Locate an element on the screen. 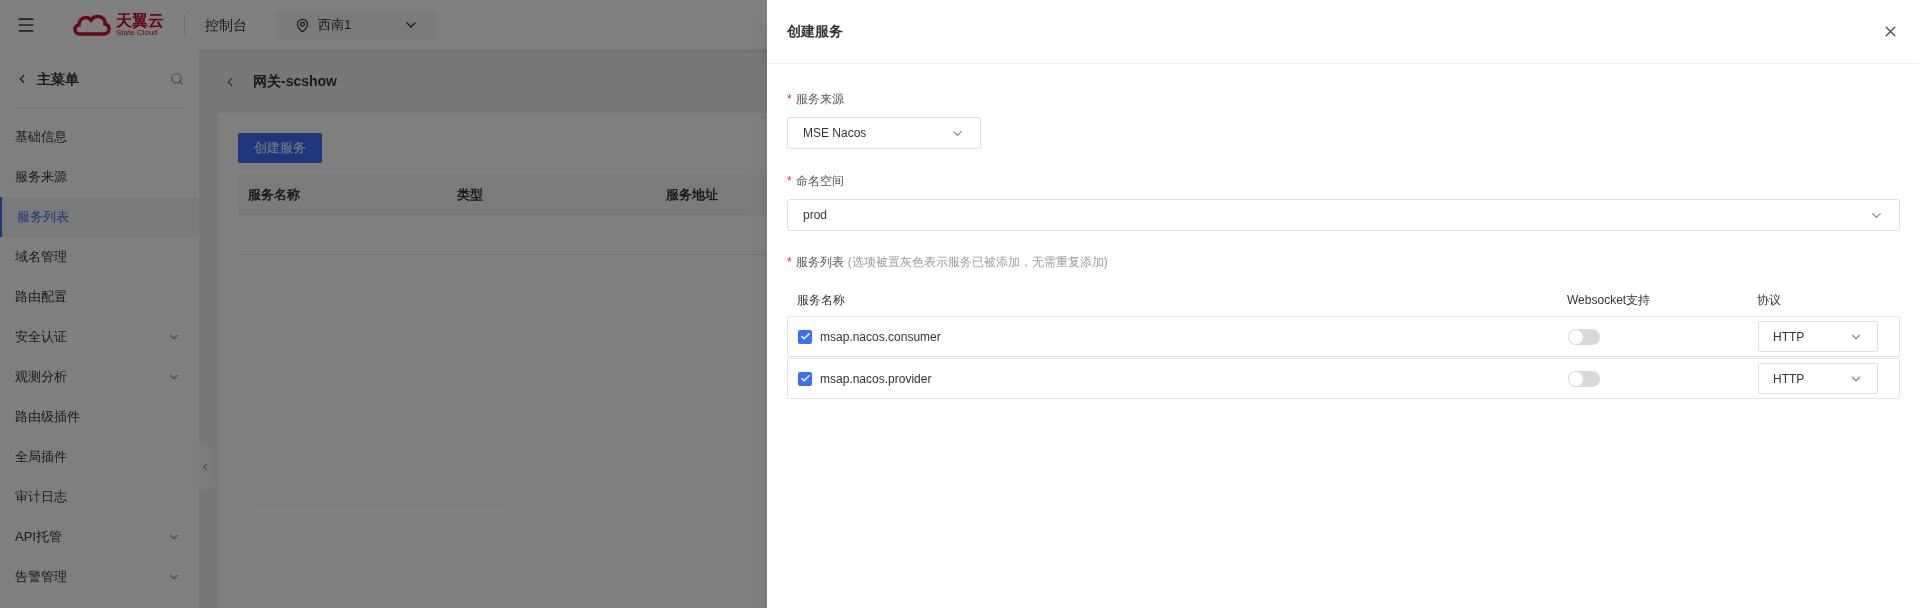 Image resolution: width=1919 pixels, height=608 pixels. cloud-logo-icon is located at coordinates (92, 25).